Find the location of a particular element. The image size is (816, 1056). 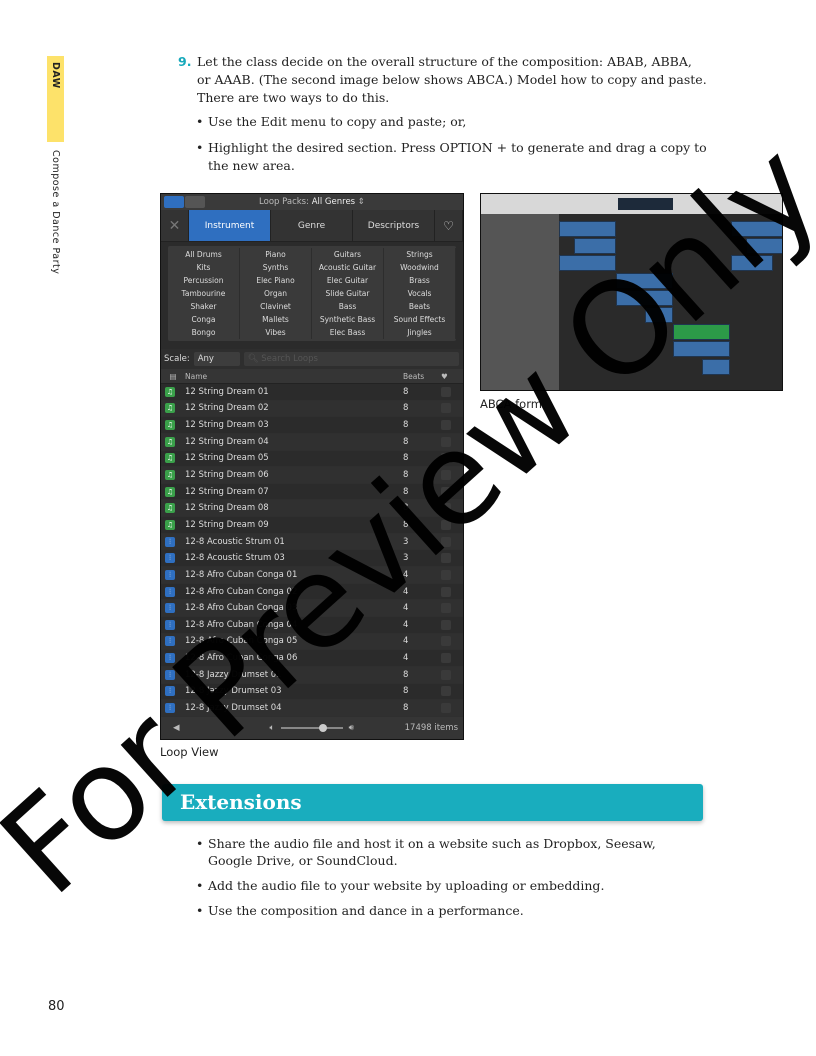

name-column: Name is located at coordinates (294, 376).